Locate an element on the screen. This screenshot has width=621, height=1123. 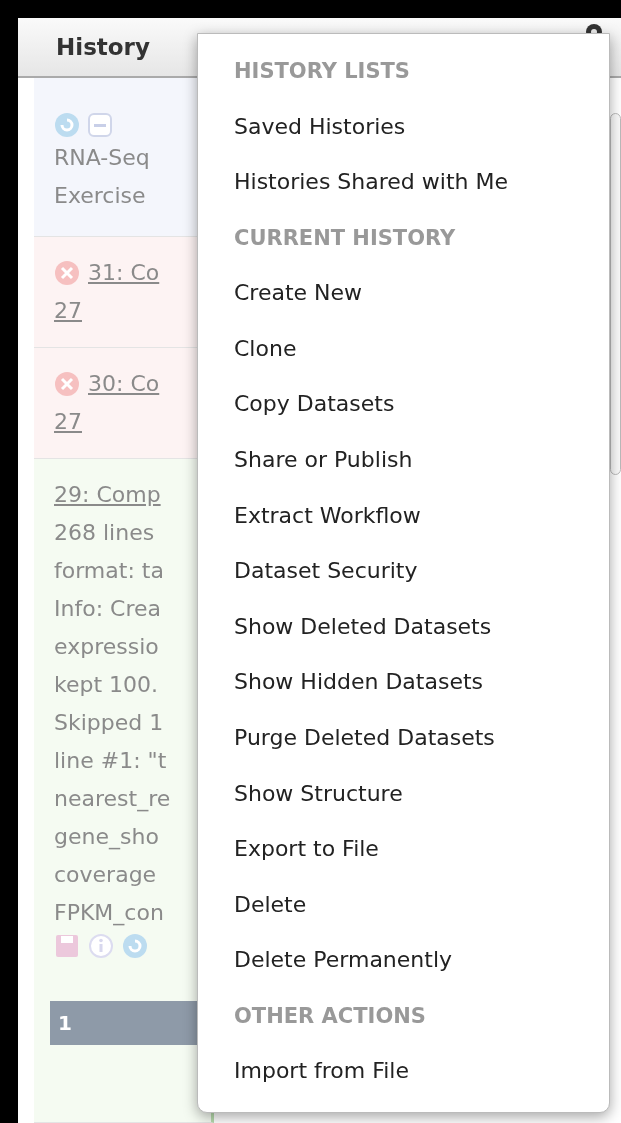
menu-item: Delete Permanently is located at coordinates (343, 973).